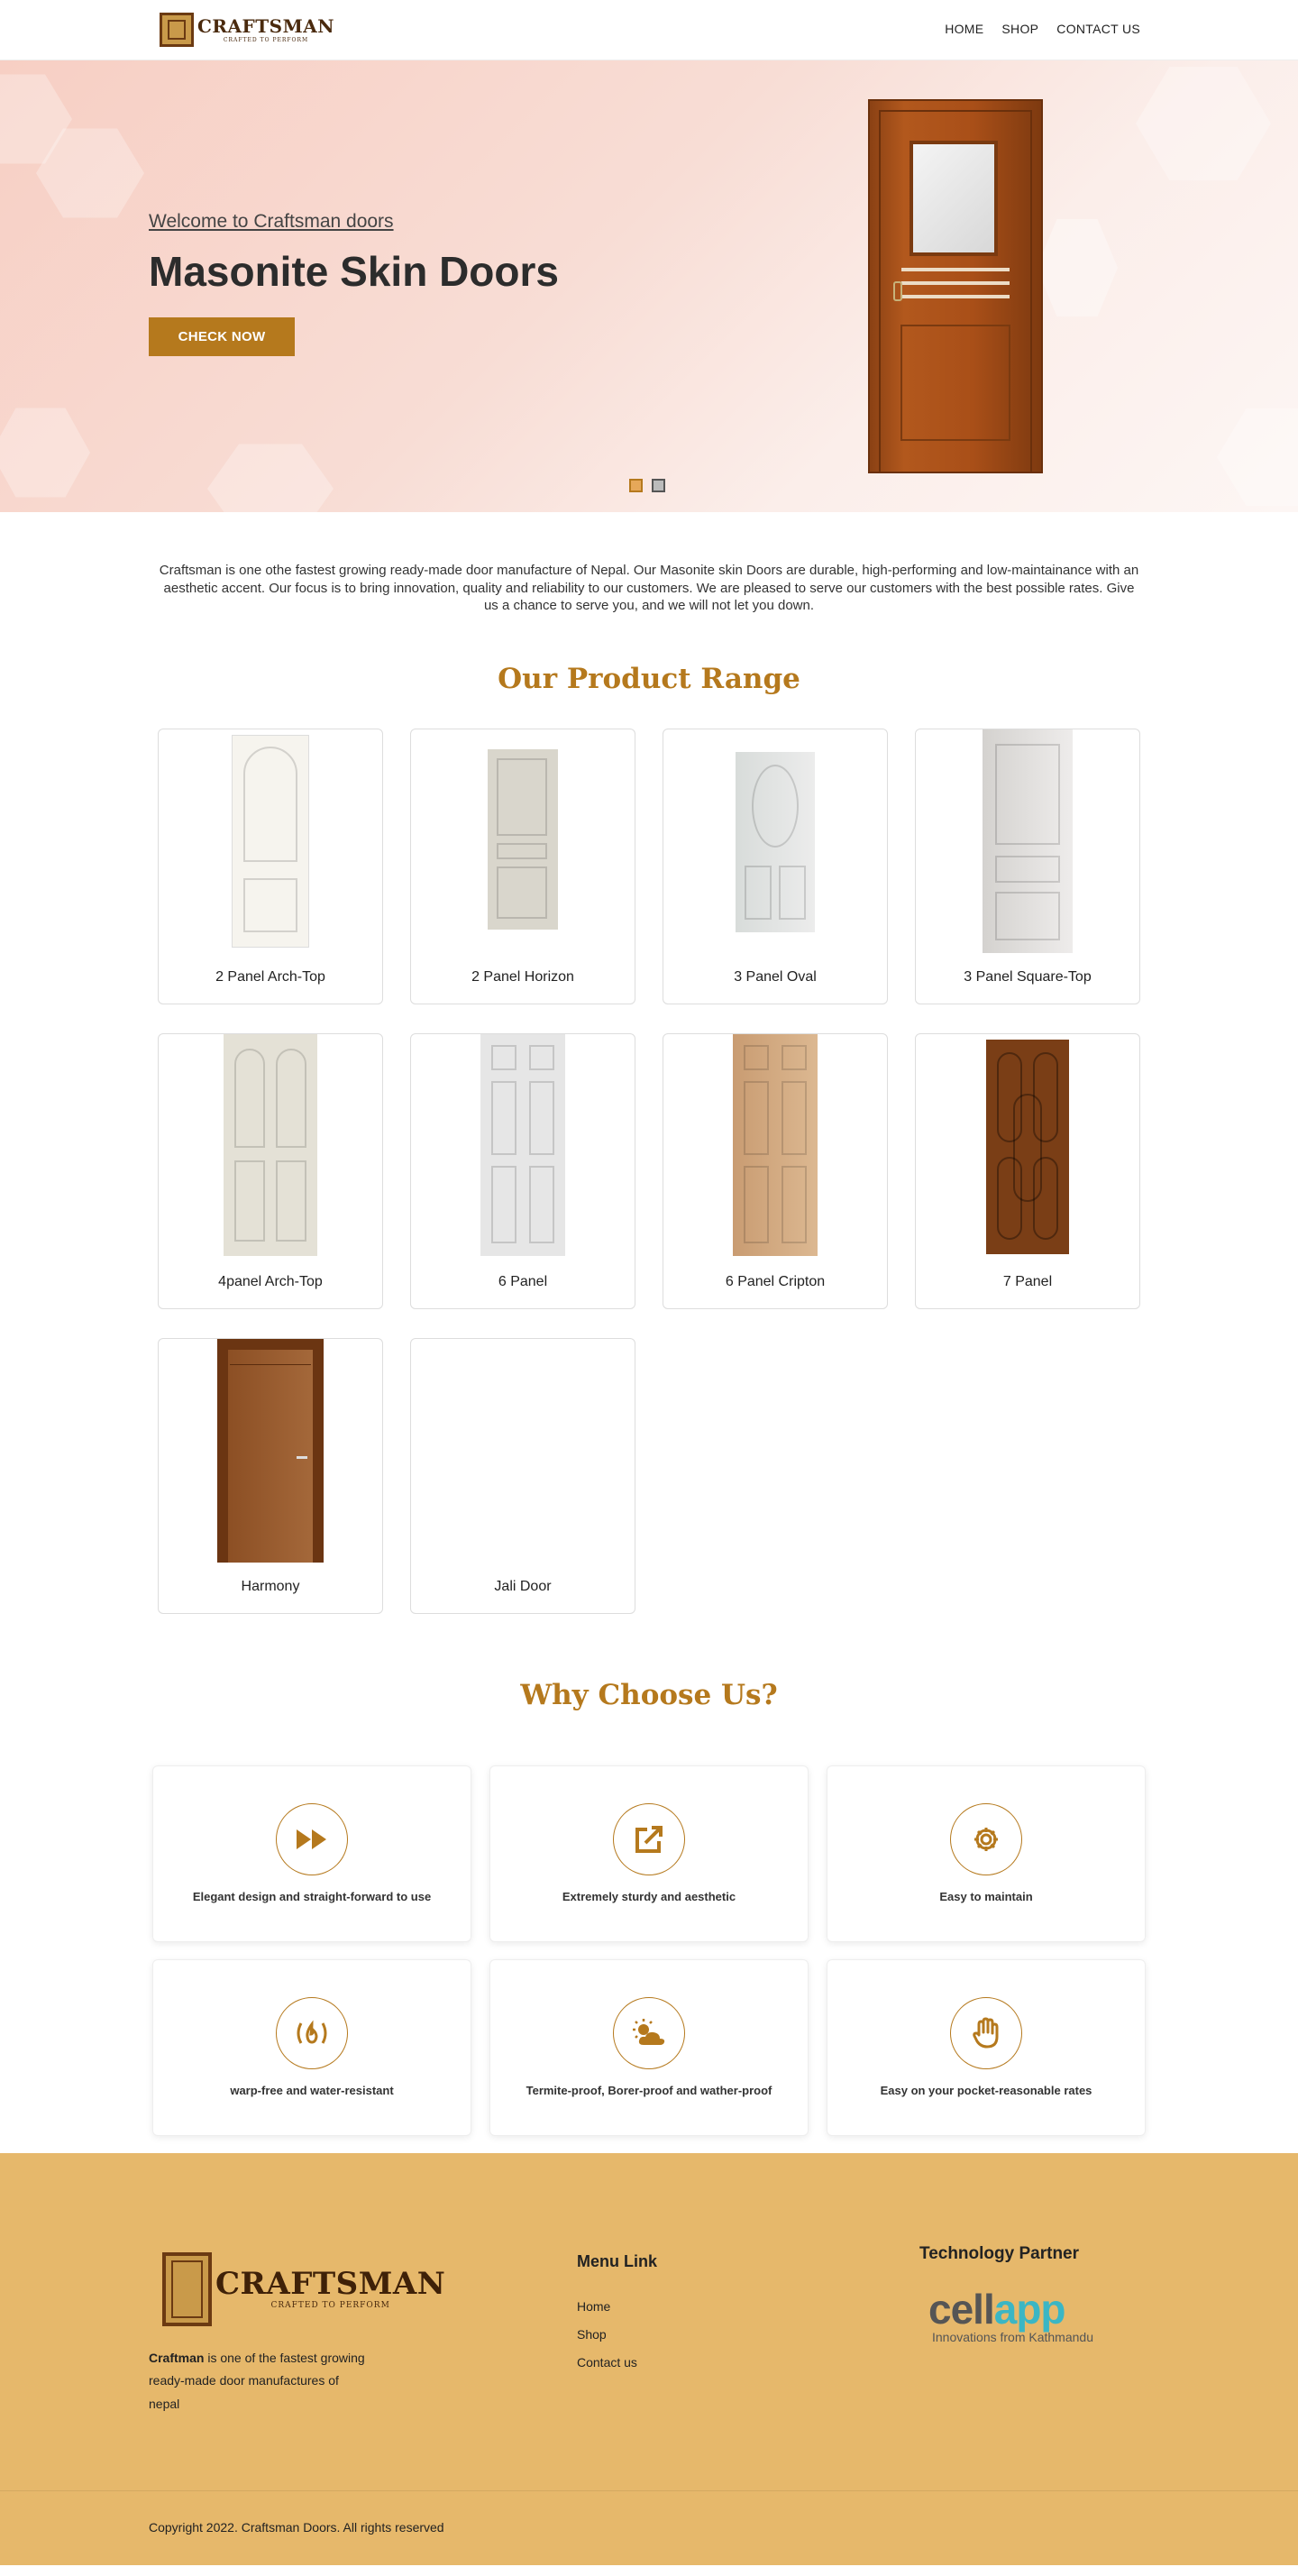 The image size is (1298, 2576). What do you see at coordinates (1019, 29) in the screenshot?
I see `nav-shop: SHOP` at bounding box center [1019, 29].